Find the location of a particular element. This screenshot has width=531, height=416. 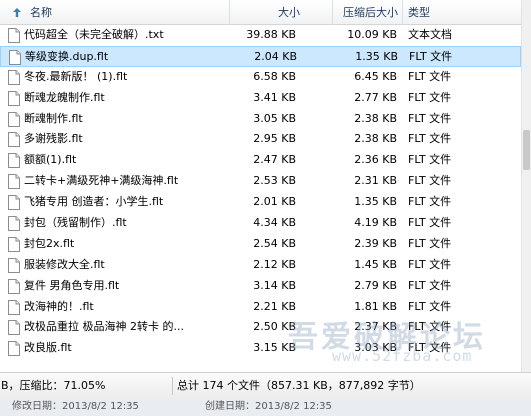

column-header-bar: 名称 大小 压缩后大小 类型 is located at coordinates (265, 12).